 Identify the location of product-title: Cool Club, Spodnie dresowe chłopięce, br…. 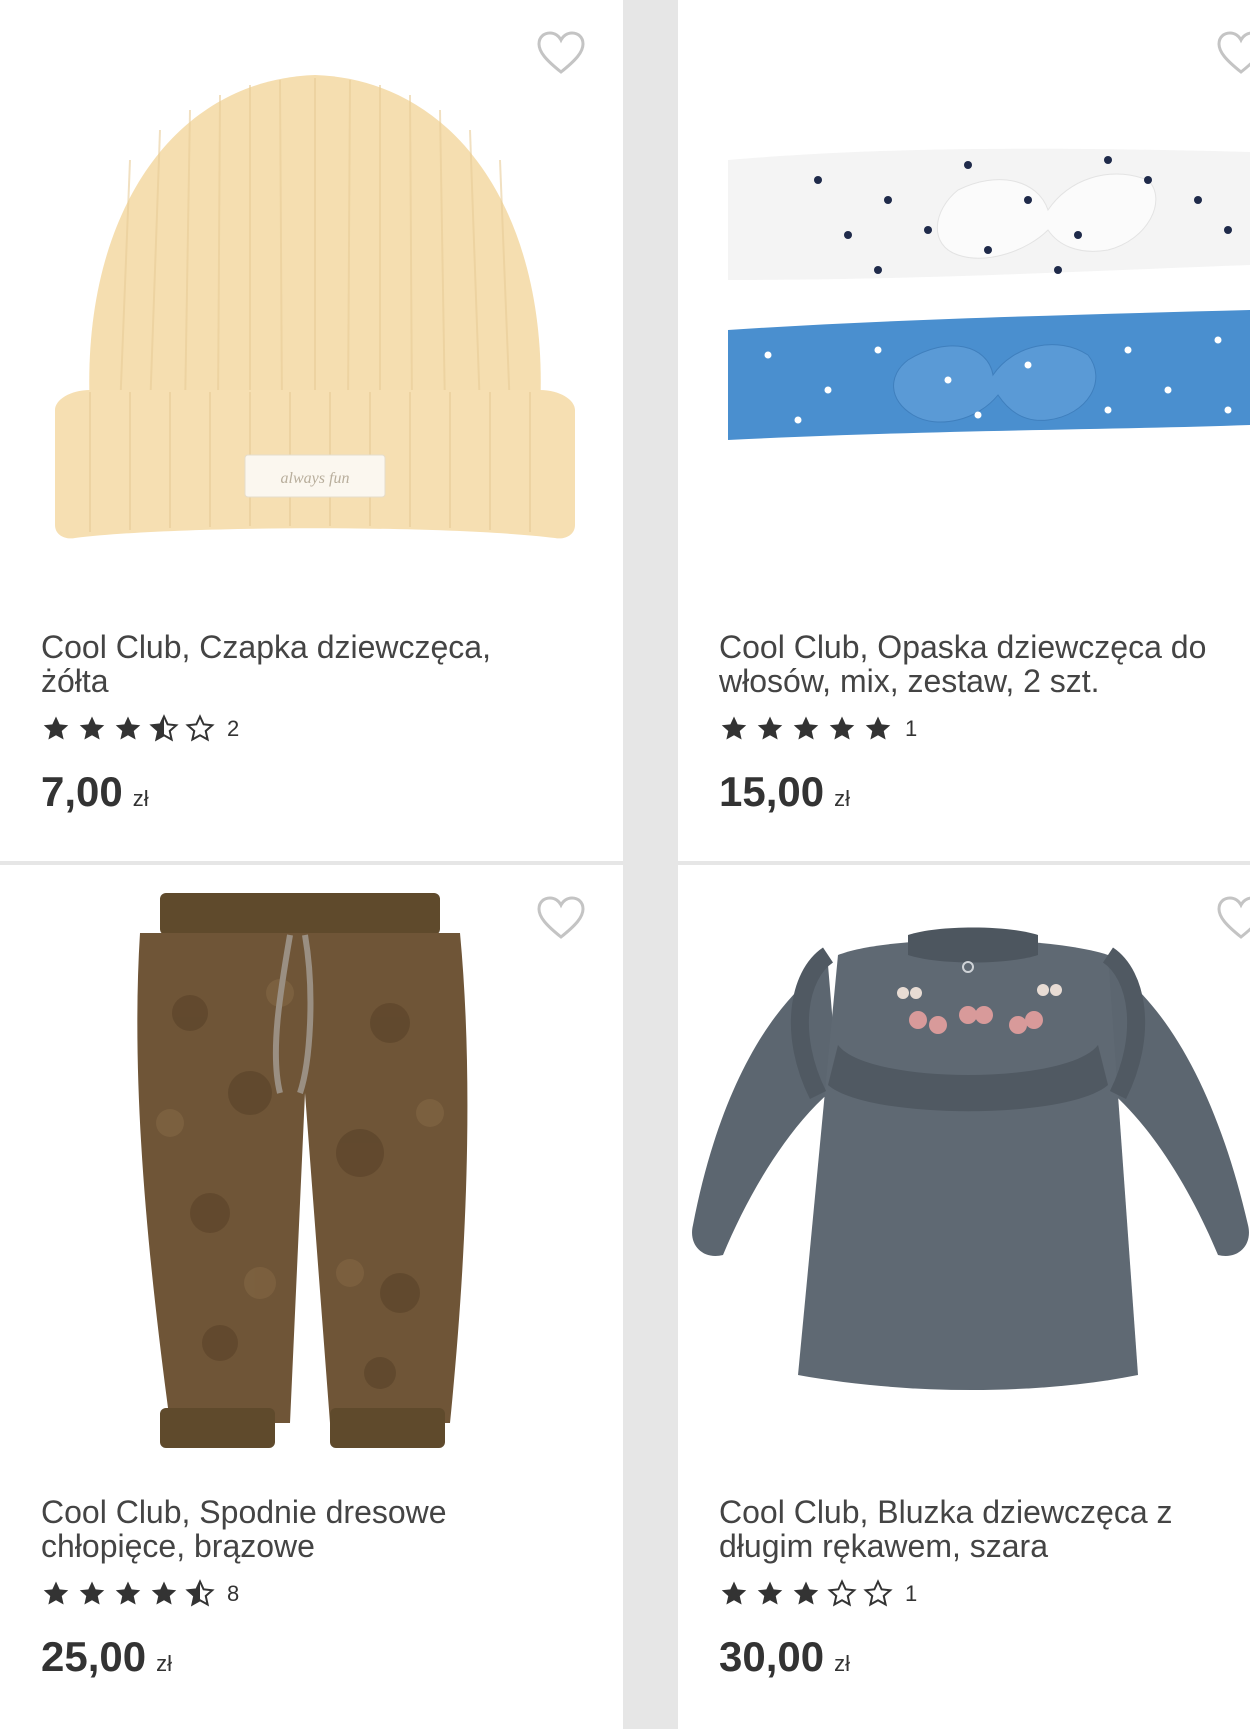
(301, 1529).